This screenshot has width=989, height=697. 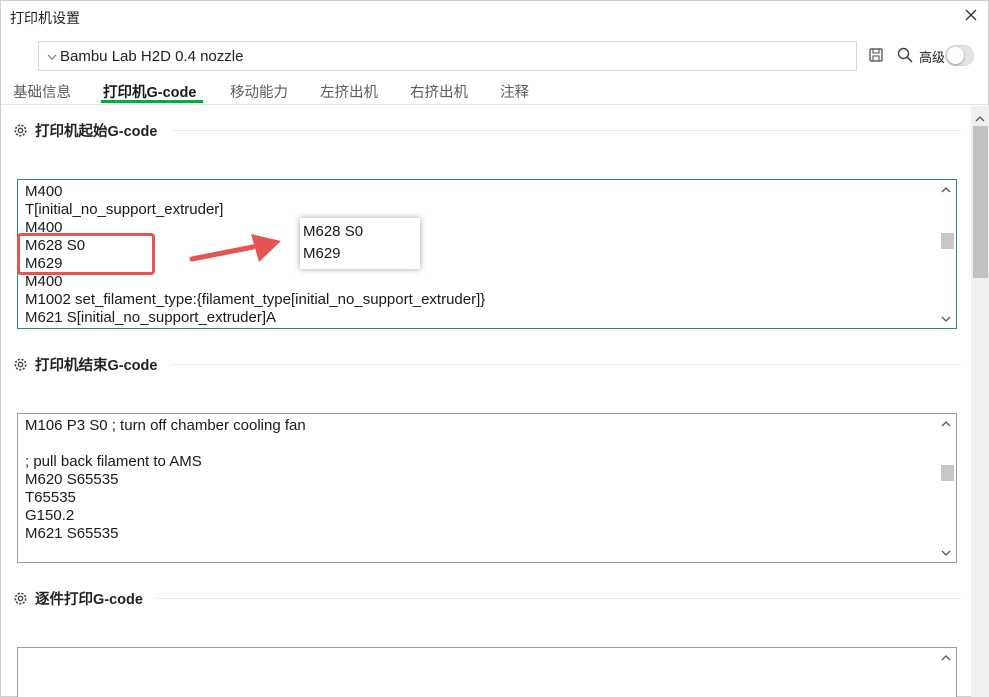 I want to click on code-line: M621 S[initial_no_support_extruder]A, so click(x=150, y=317).